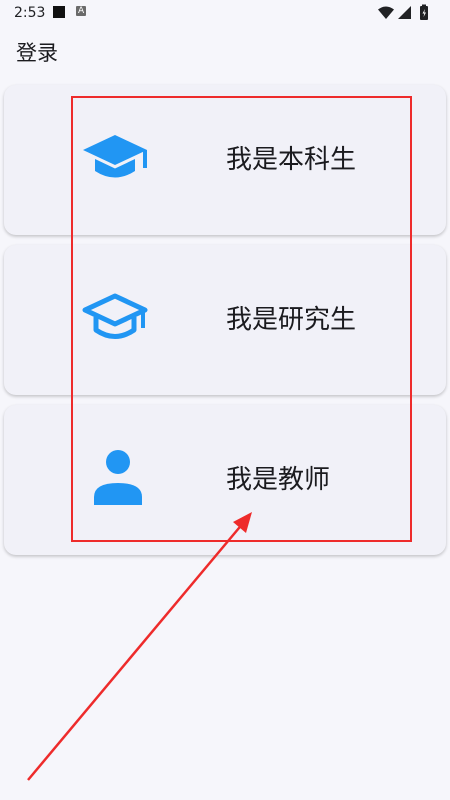 Image resolution: width=450 pixels, height=800 pixels. I want to click on wifi-icon, so click(386, 12).